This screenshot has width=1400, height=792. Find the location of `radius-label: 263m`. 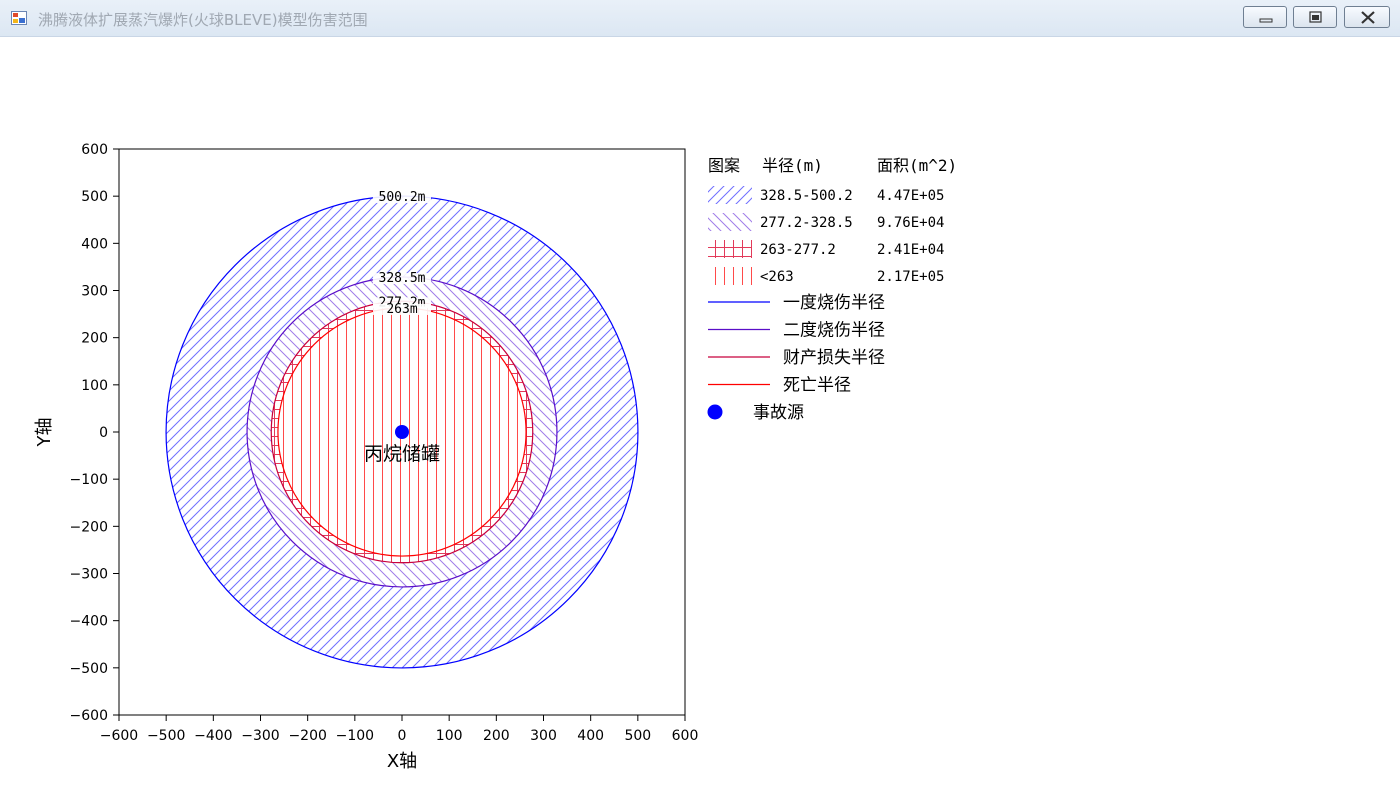

radius-label: 263m is located at coordinates (401, 309).